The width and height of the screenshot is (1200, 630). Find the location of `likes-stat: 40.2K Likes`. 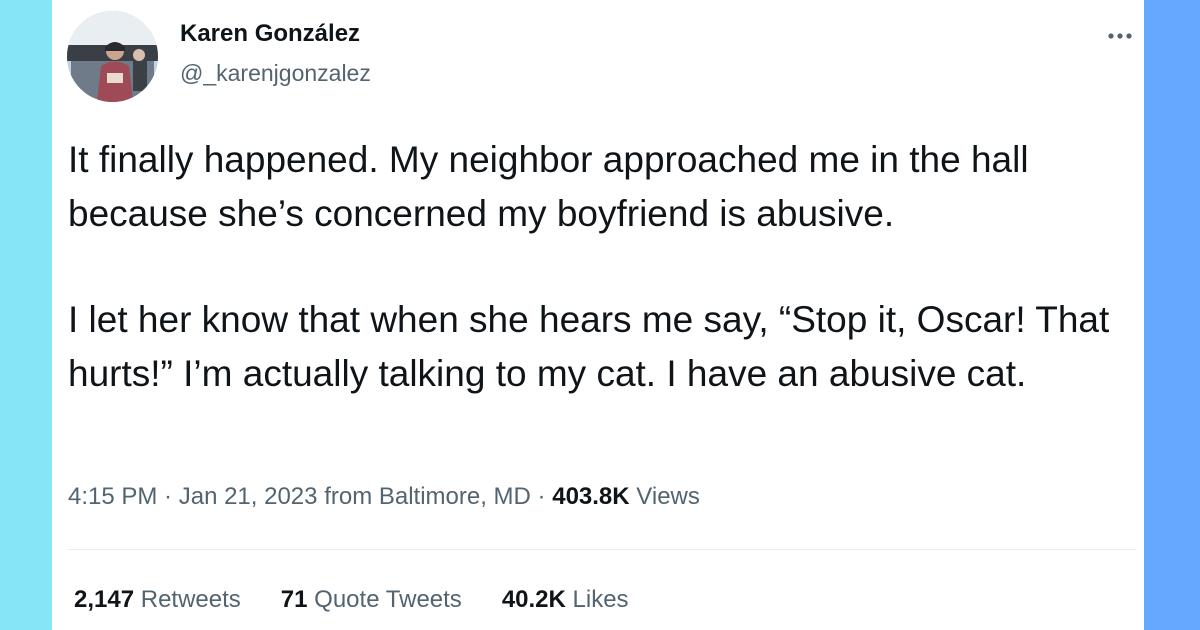

likes-stat: 40.2K Likes is located at coordinates (565, 600).